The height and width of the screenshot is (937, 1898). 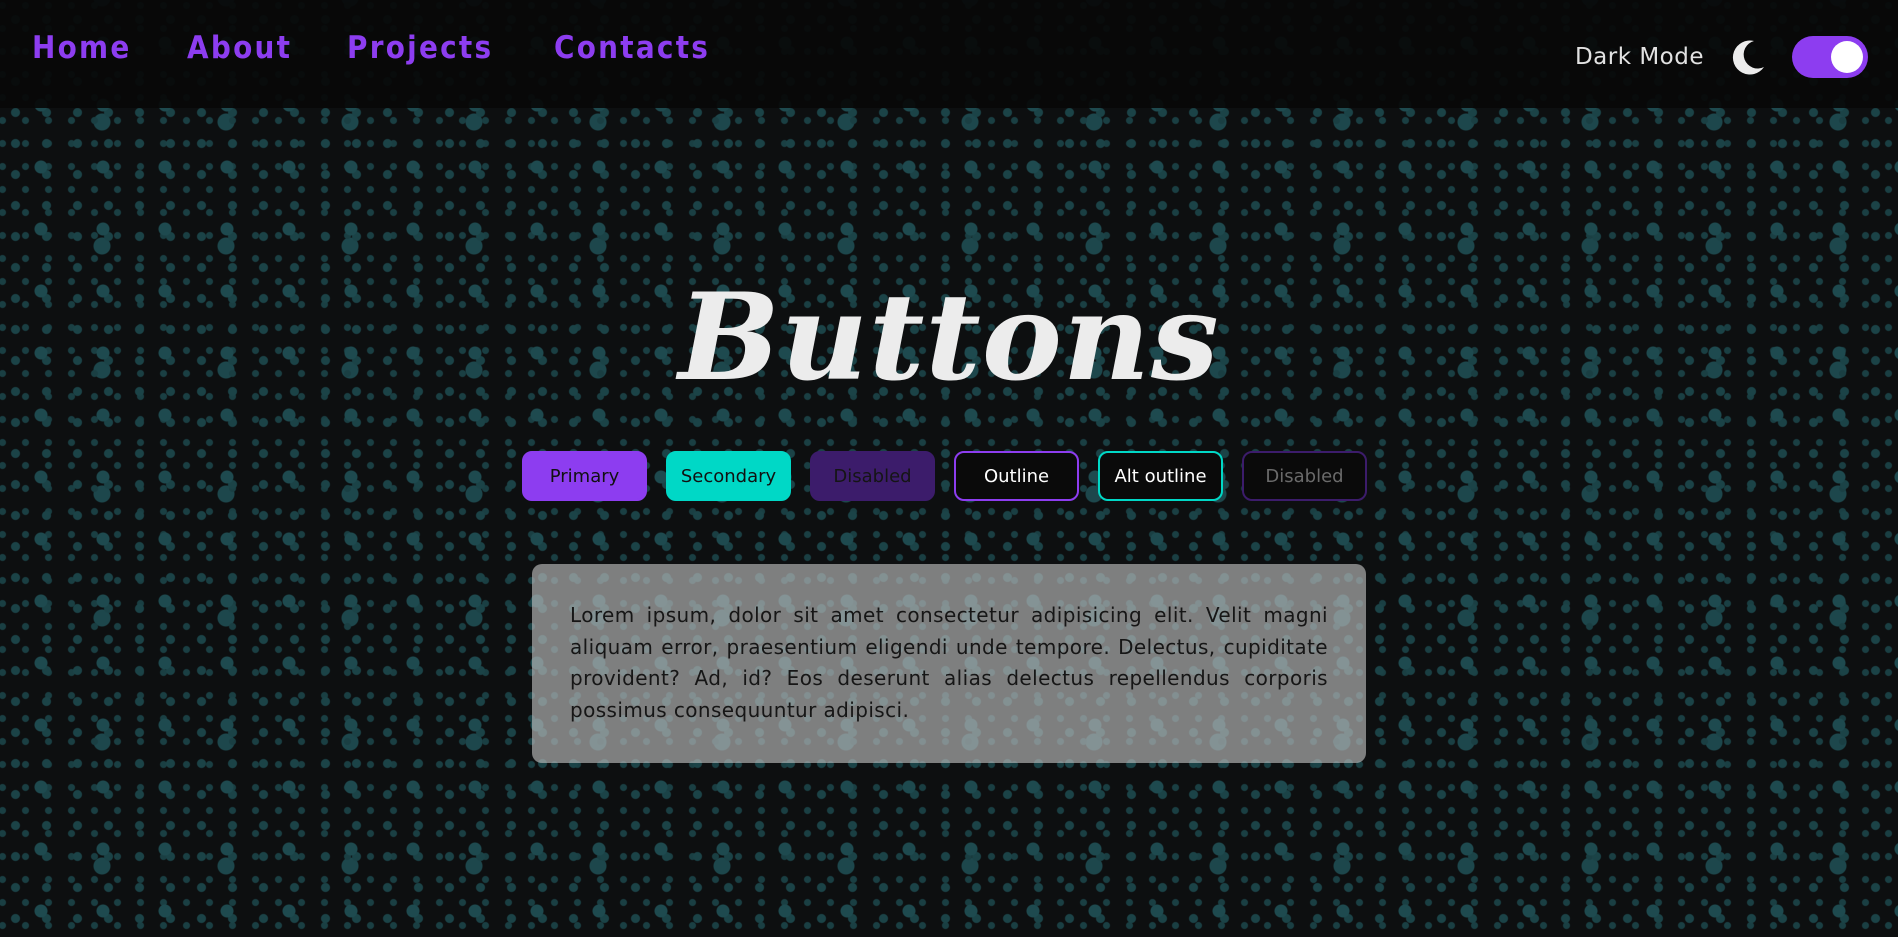 What do you see at coordinates (1721, 57) in the screenshot?
I see `dark-mode-control: Dark Mode` at bounding box center [1721, 57].